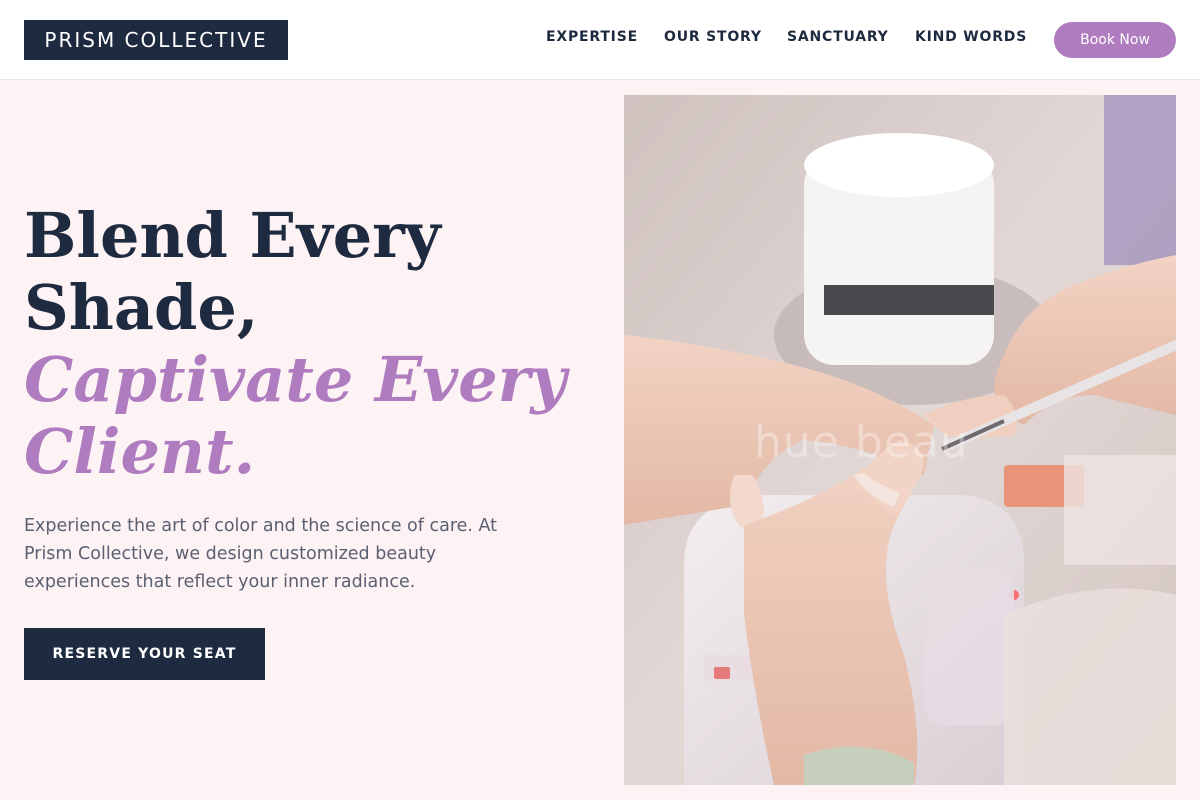  What do you see at coordinates (592, 37) in the screenshot?
I see `nav-item-expertise: EXPERTISE` at bounding box center [592, 37].